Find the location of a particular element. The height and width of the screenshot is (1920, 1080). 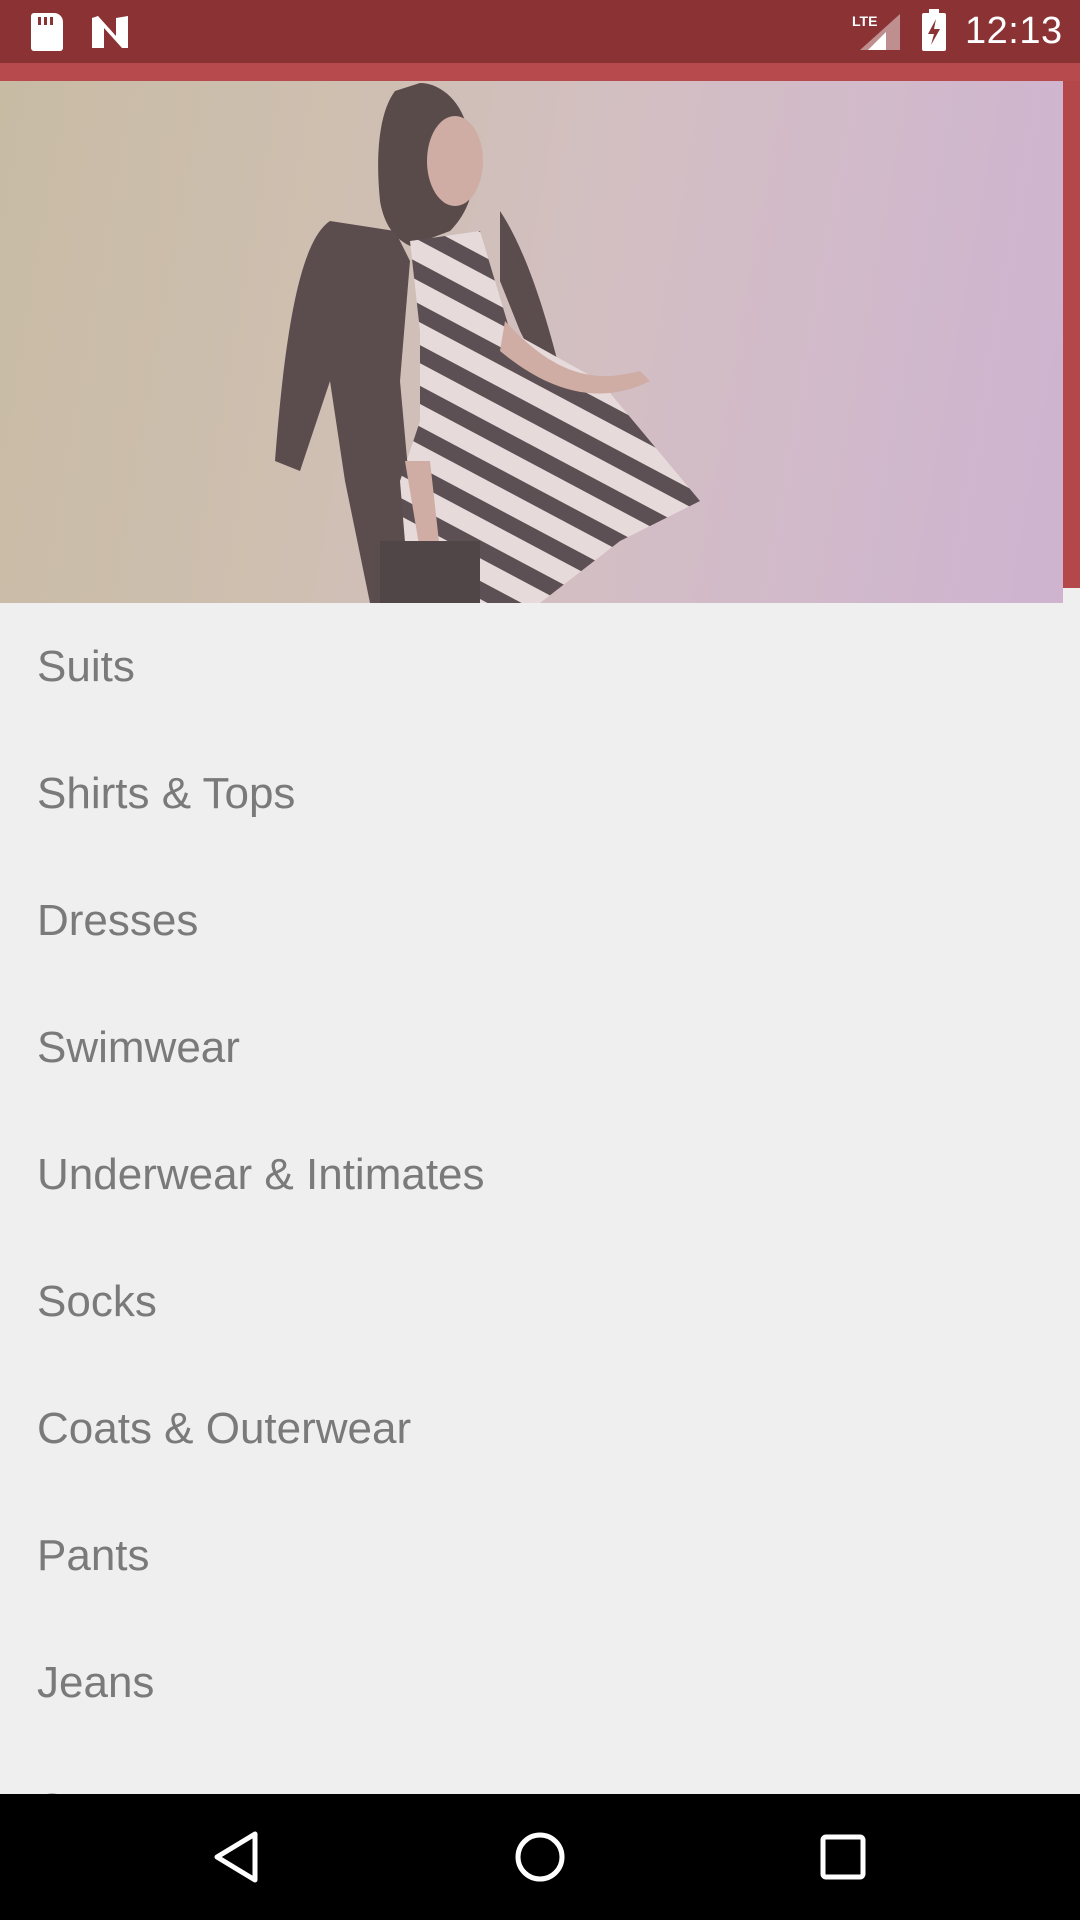

n-notification-icon is located at coordinates (110, 32).